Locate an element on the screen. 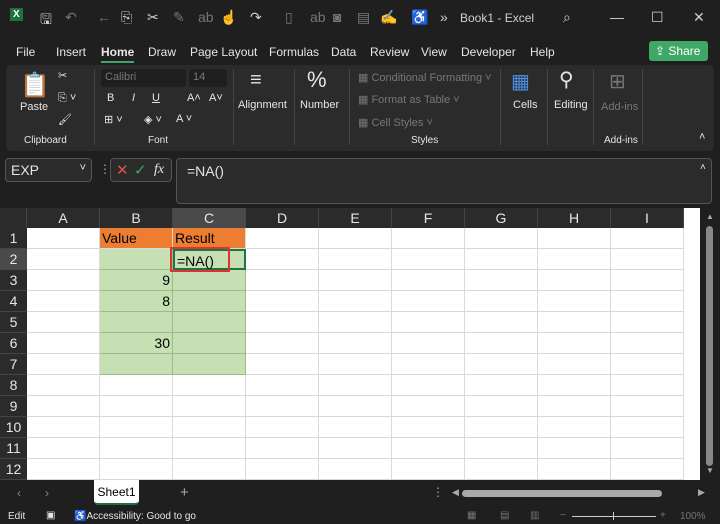 Image resolution: width=720 pixels, height=524 pixels. cell-C8 is located at coordinates (209, 385).